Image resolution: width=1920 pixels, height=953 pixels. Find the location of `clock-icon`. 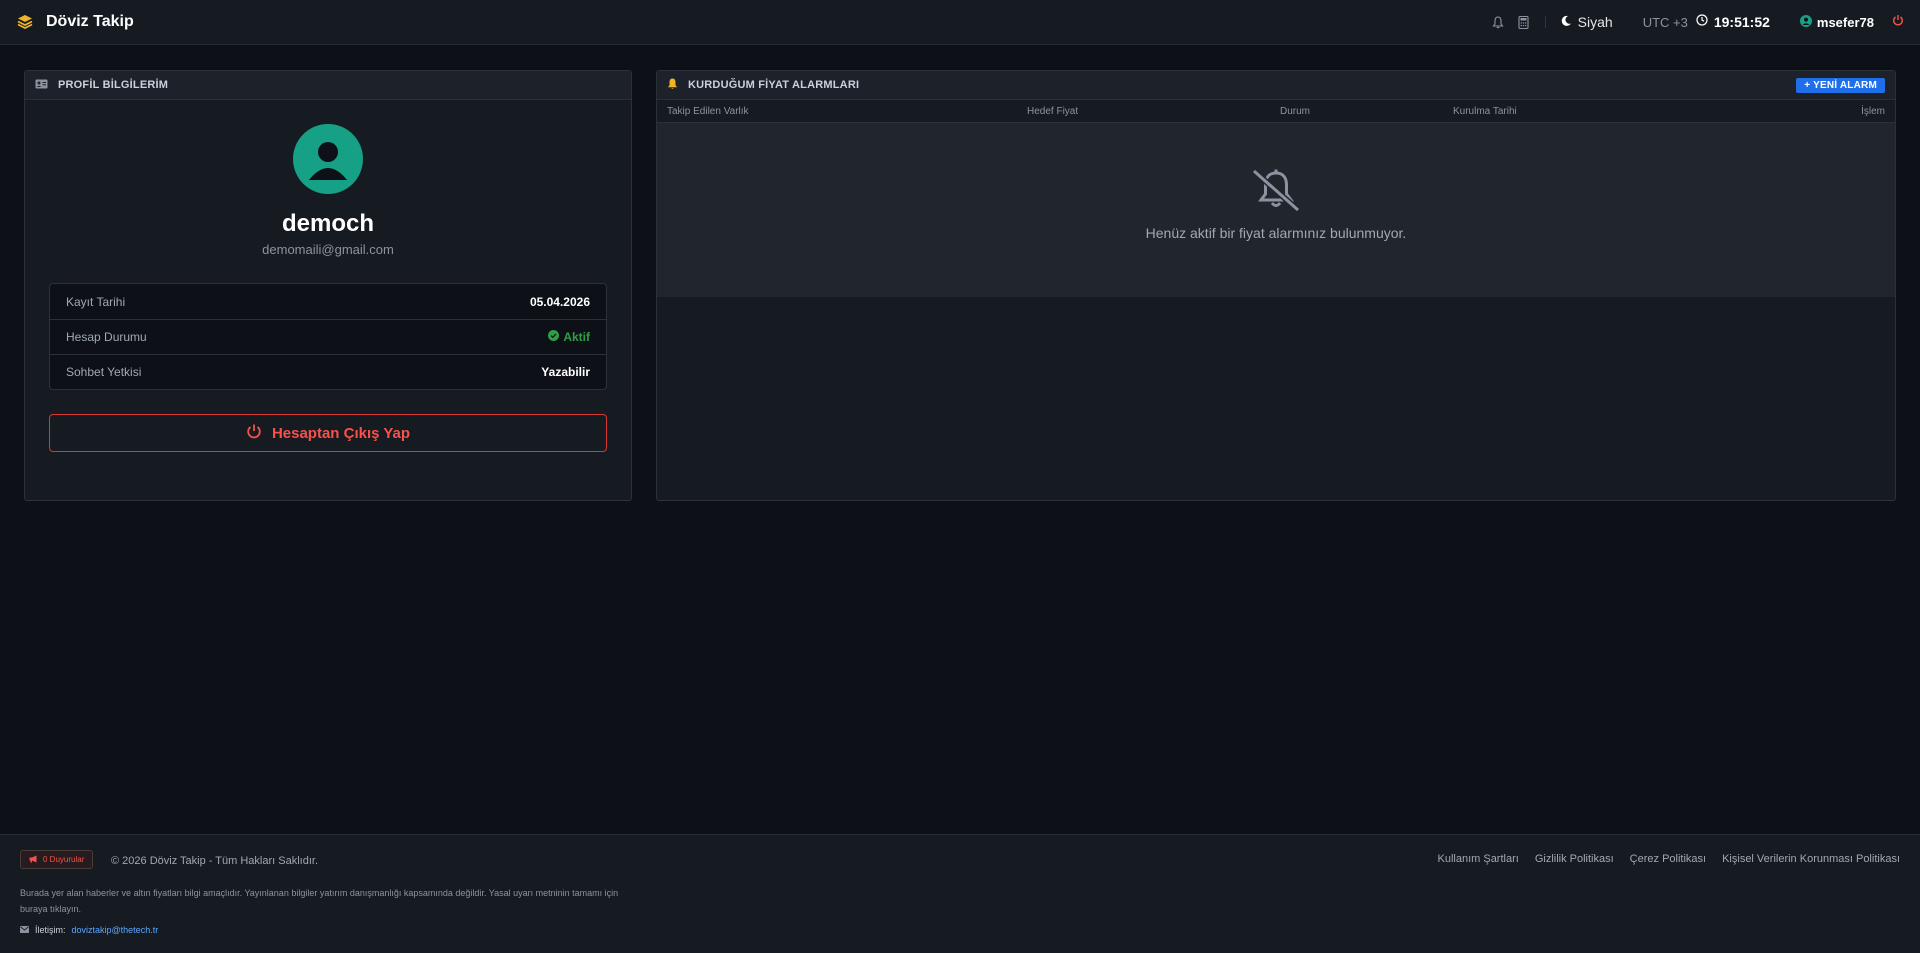

clock-icon is located at coordinates (1702, 22).